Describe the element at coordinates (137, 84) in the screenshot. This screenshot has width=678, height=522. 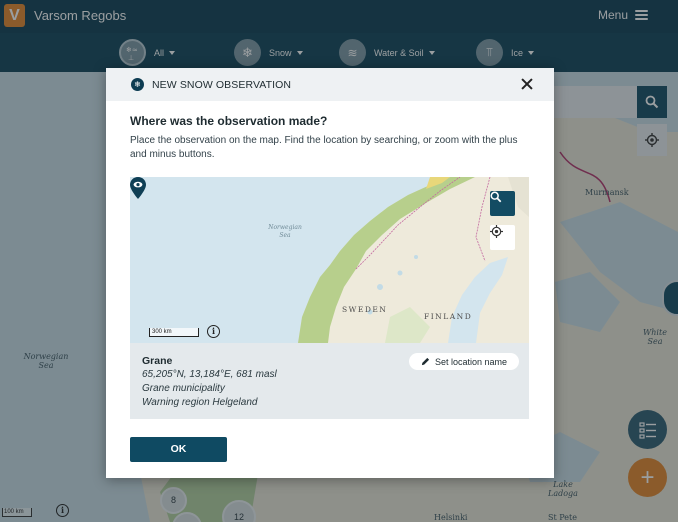
I see `snowflake-icon: ❄` at that location.